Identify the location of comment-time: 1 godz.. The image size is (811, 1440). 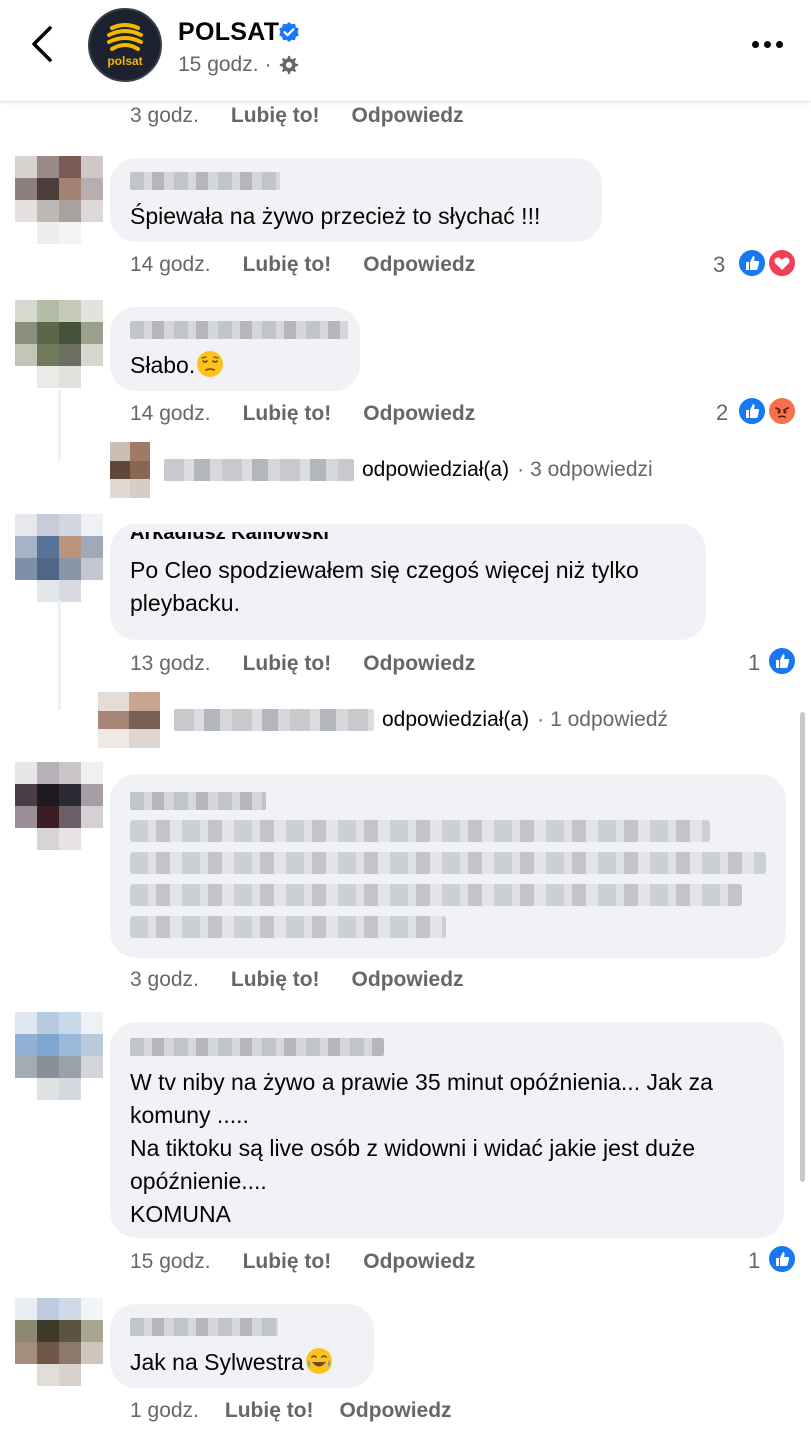
(164, 1410).